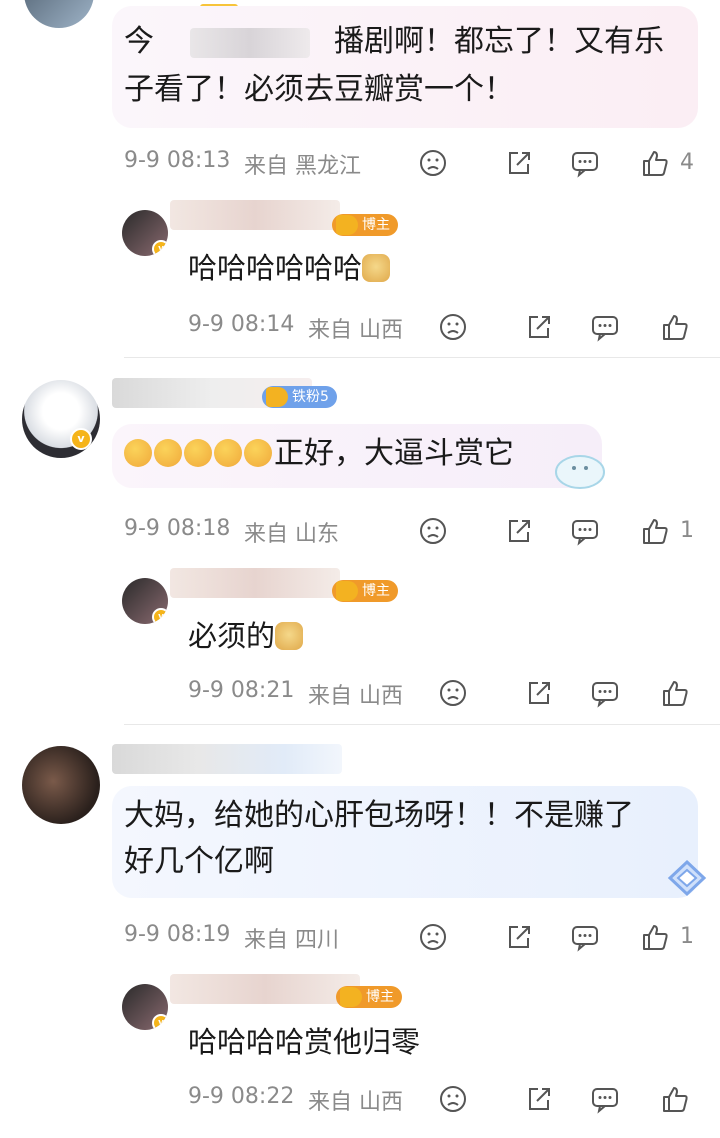 The height and width of the screenshot is (1138, 720). I want to click on comment-location: 来自 黑龙江, so click(302, 166).